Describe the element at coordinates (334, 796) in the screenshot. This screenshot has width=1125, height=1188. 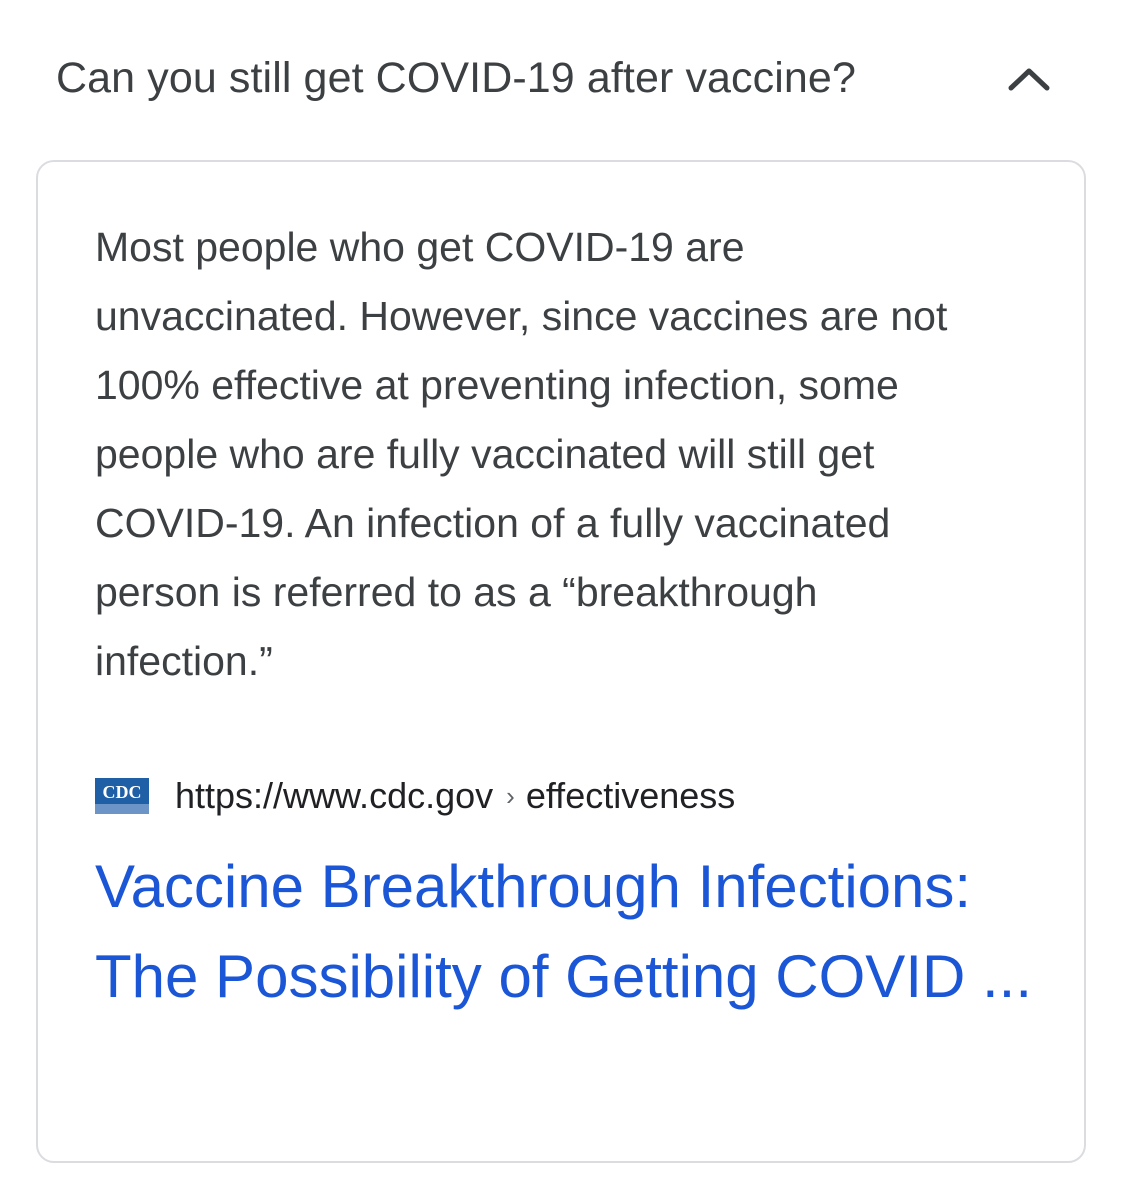
I see `source-url: https://www.cdc.gov` at that location.